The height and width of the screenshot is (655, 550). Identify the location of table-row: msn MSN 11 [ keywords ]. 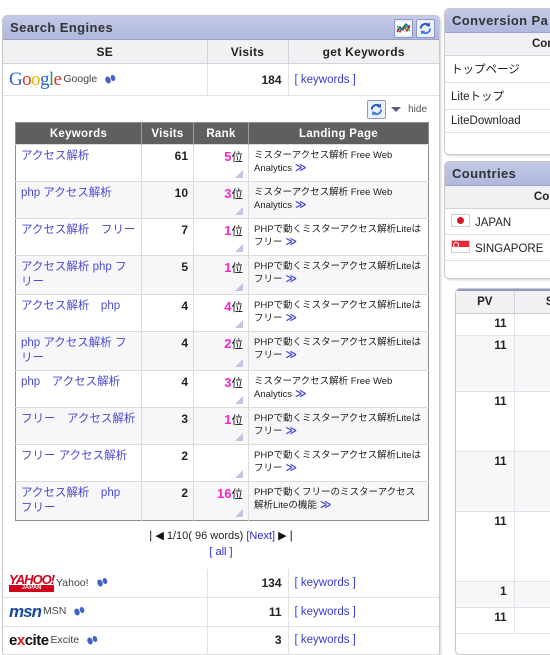
(221, 612).